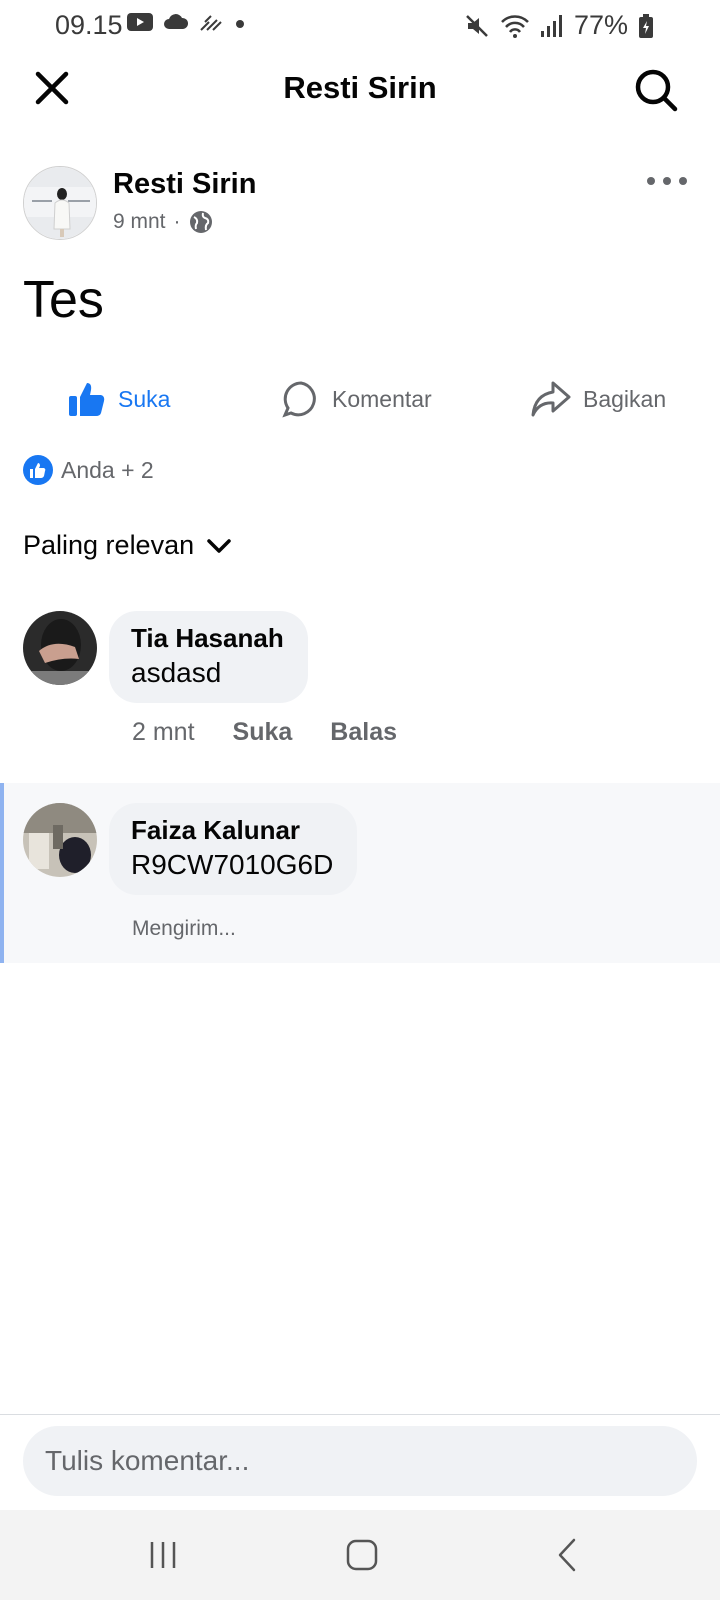 The width and height of the screenshot is (720, 1600). I want to click on cloud-icon, so click(176, 21).